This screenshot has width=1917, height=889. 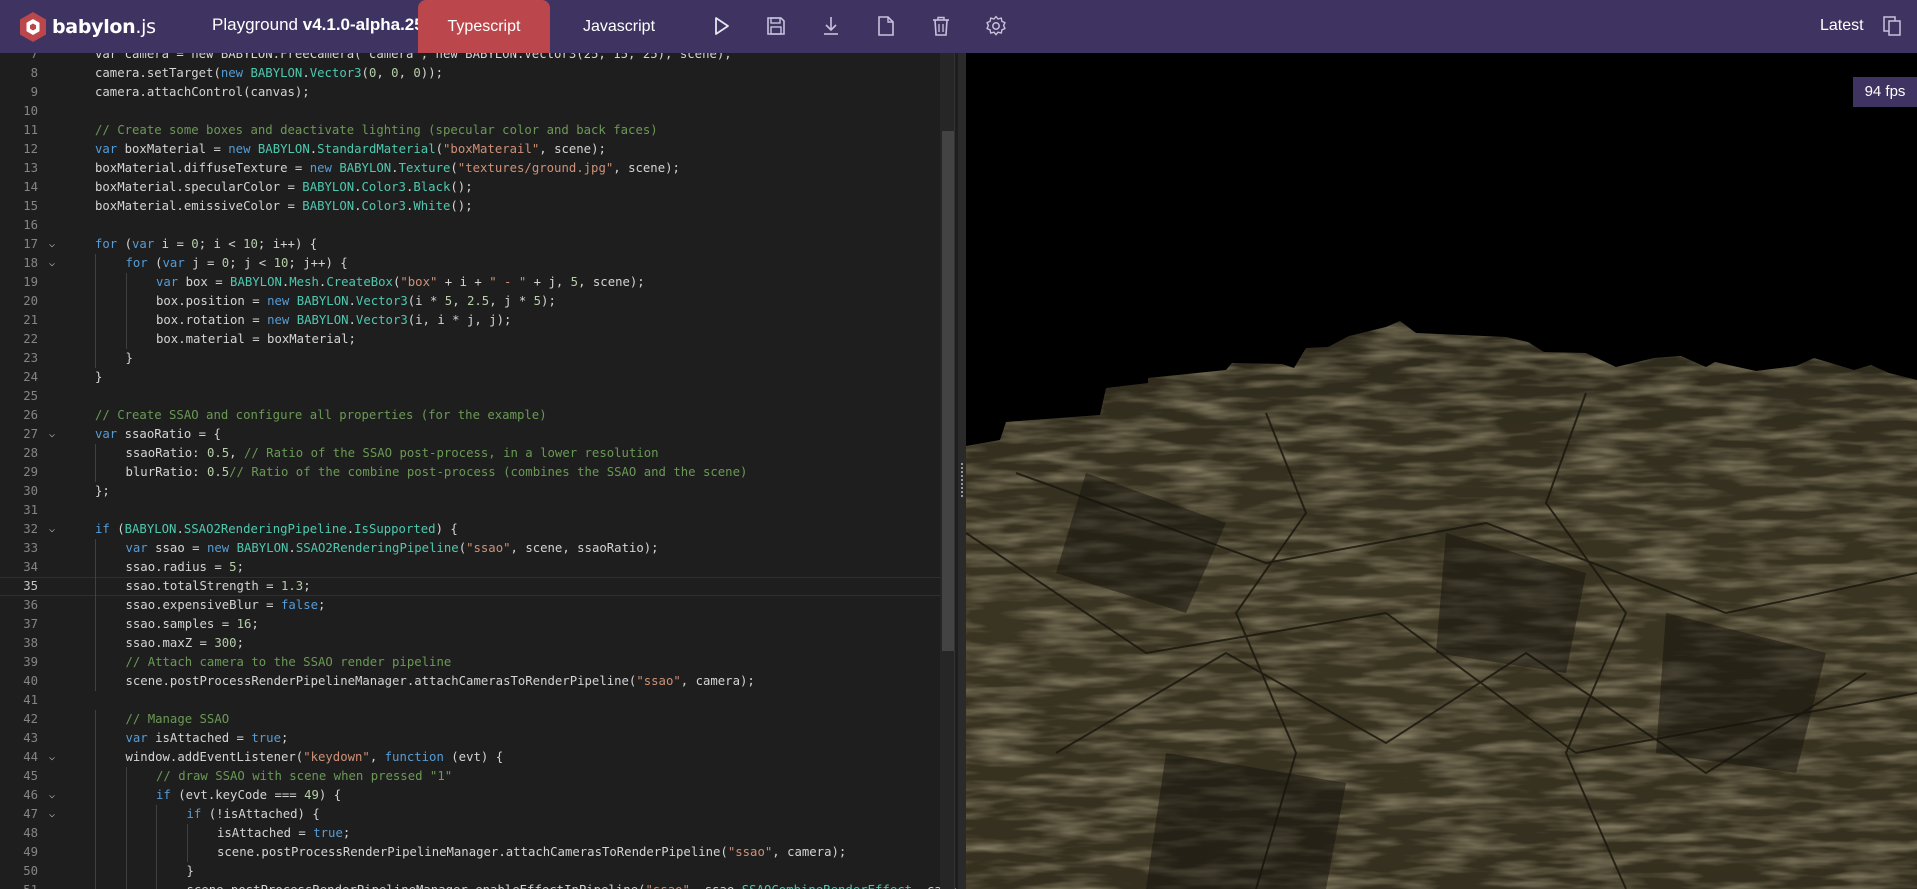 What do you see at coordinates (102, 491) in the screenshot?
I see `code-token: };` at bounding box center [102, 491].